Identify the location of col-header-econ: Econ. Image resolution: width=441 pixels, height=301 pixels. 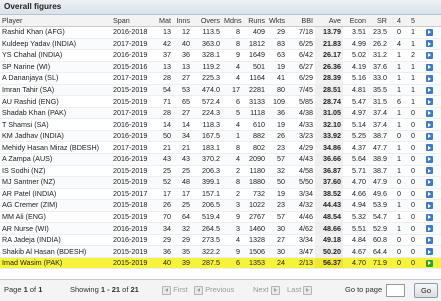
(355, 21).